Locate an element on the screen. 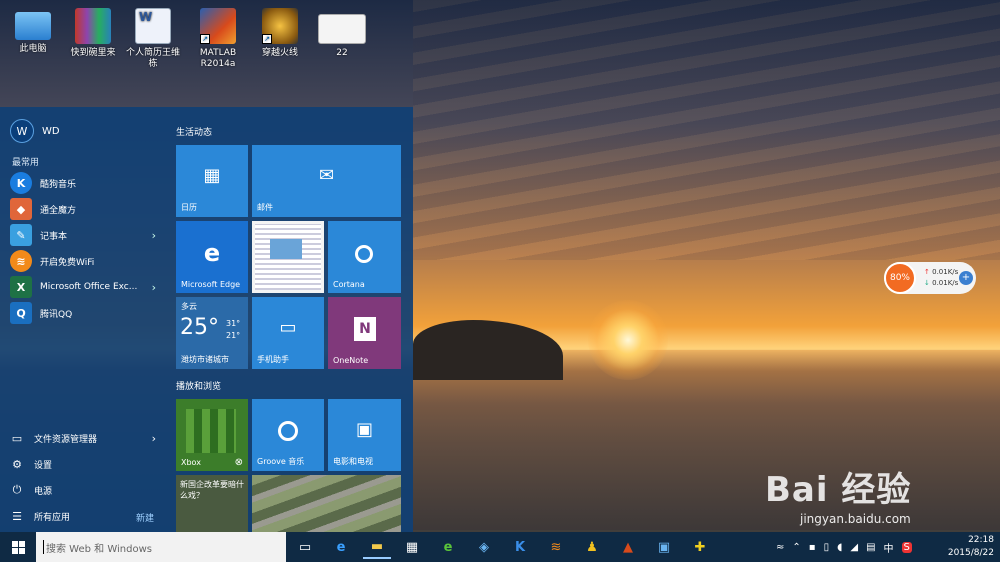  wifi-app-icon: ≋ is located at coordinates (556, 547).